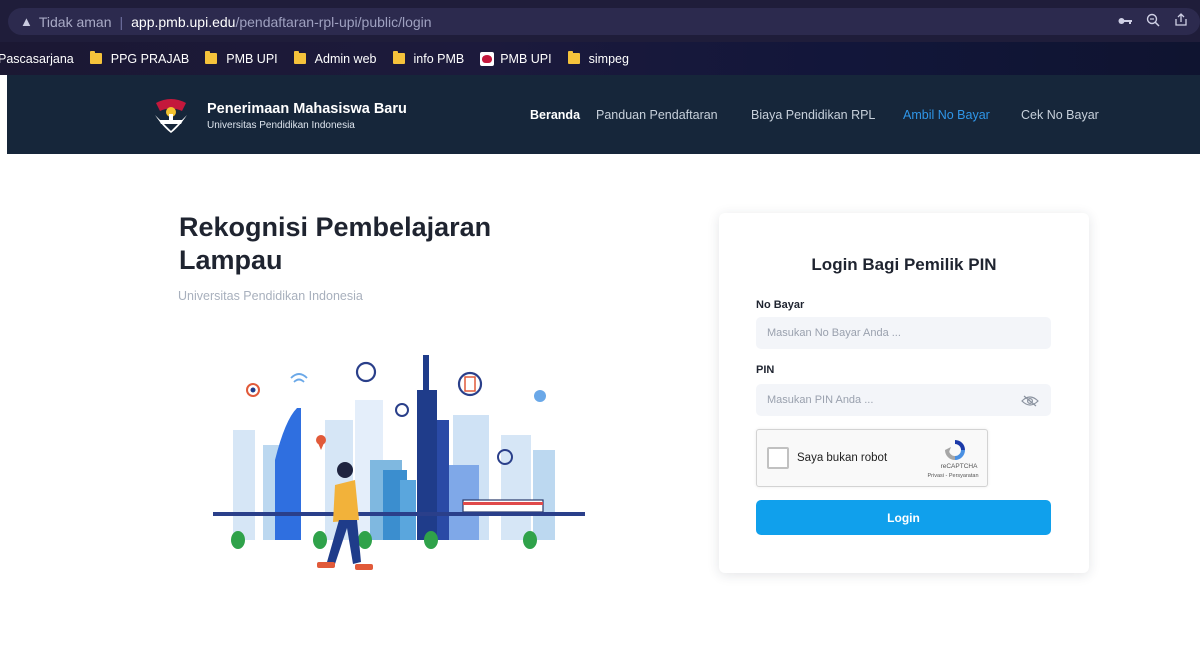  What do you see at coordinates (183, 22) in the screenshot?
I see `url-host: app.pmb.upi.edu` at bounding box center [183, 22].